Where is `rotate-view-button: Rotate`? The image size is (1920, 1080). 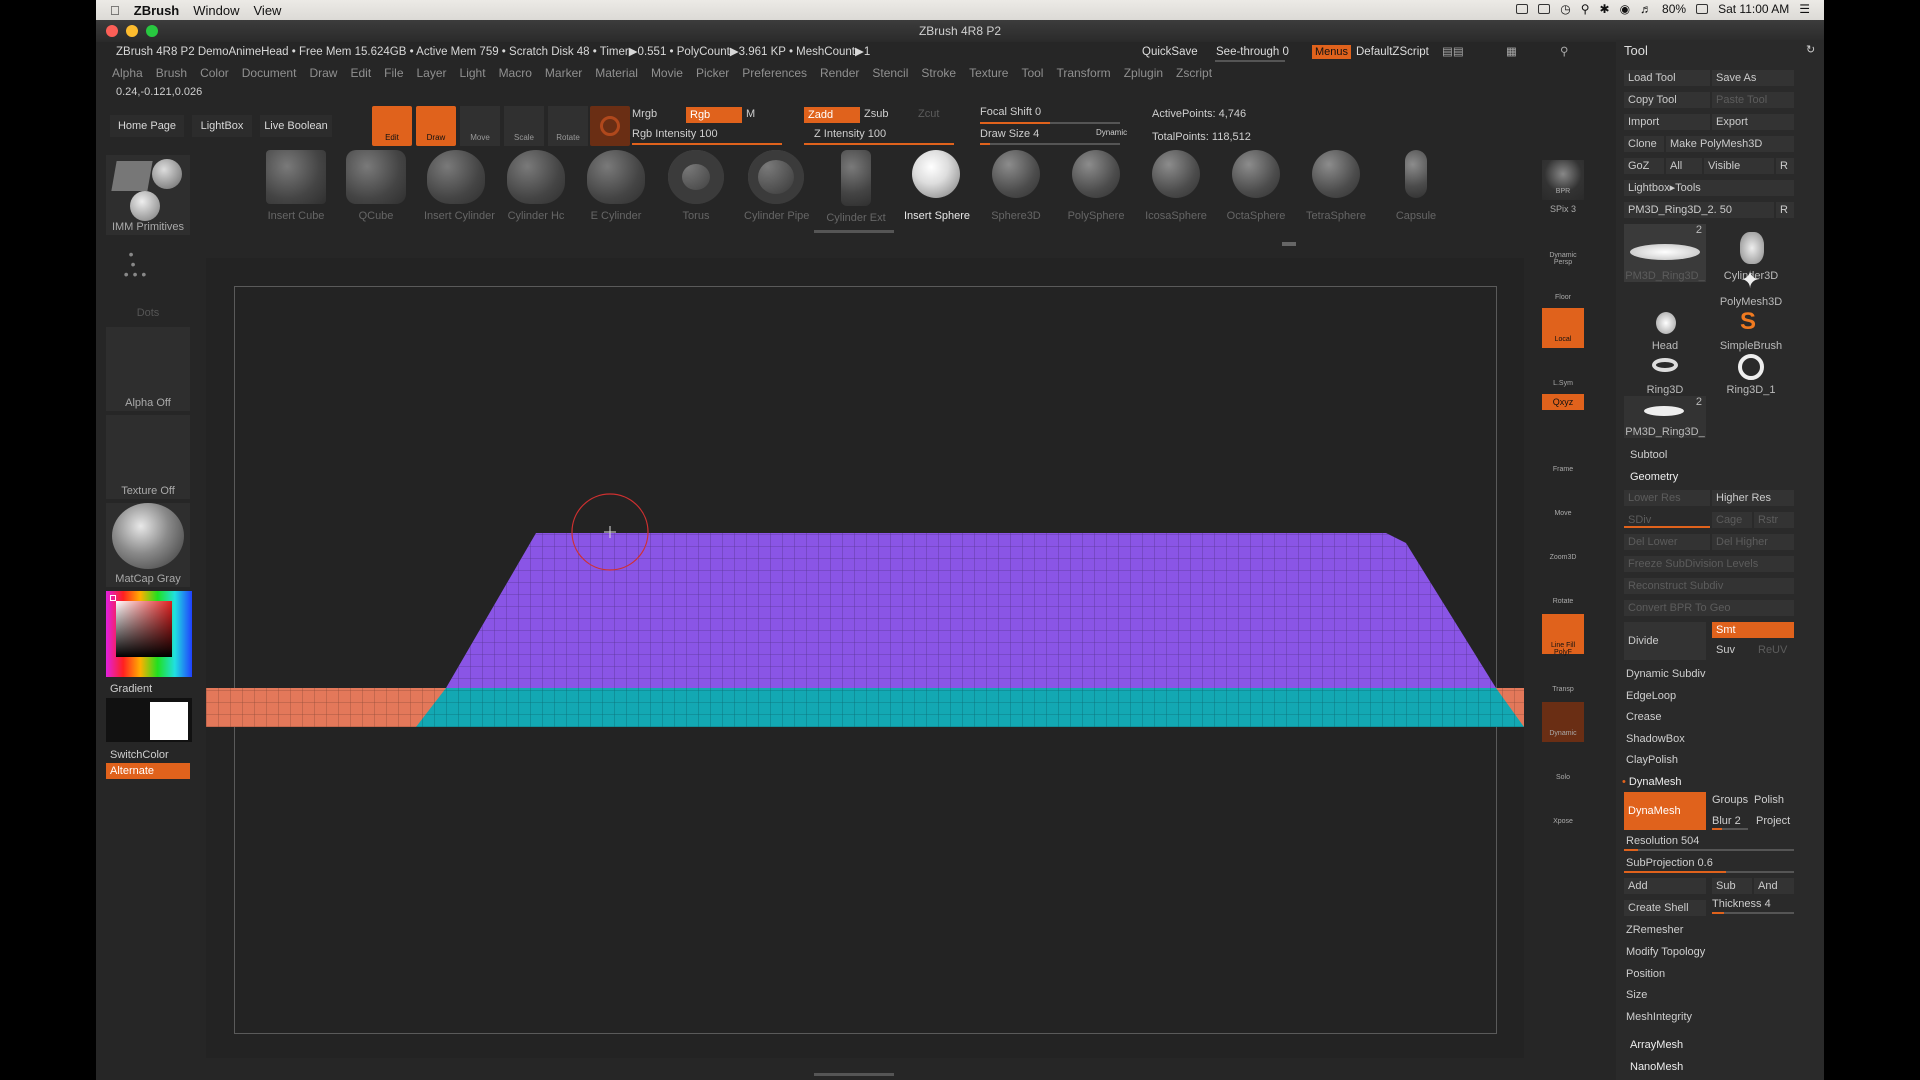
rotate-view-button: Rotate is located at coordinates (1563, 590).